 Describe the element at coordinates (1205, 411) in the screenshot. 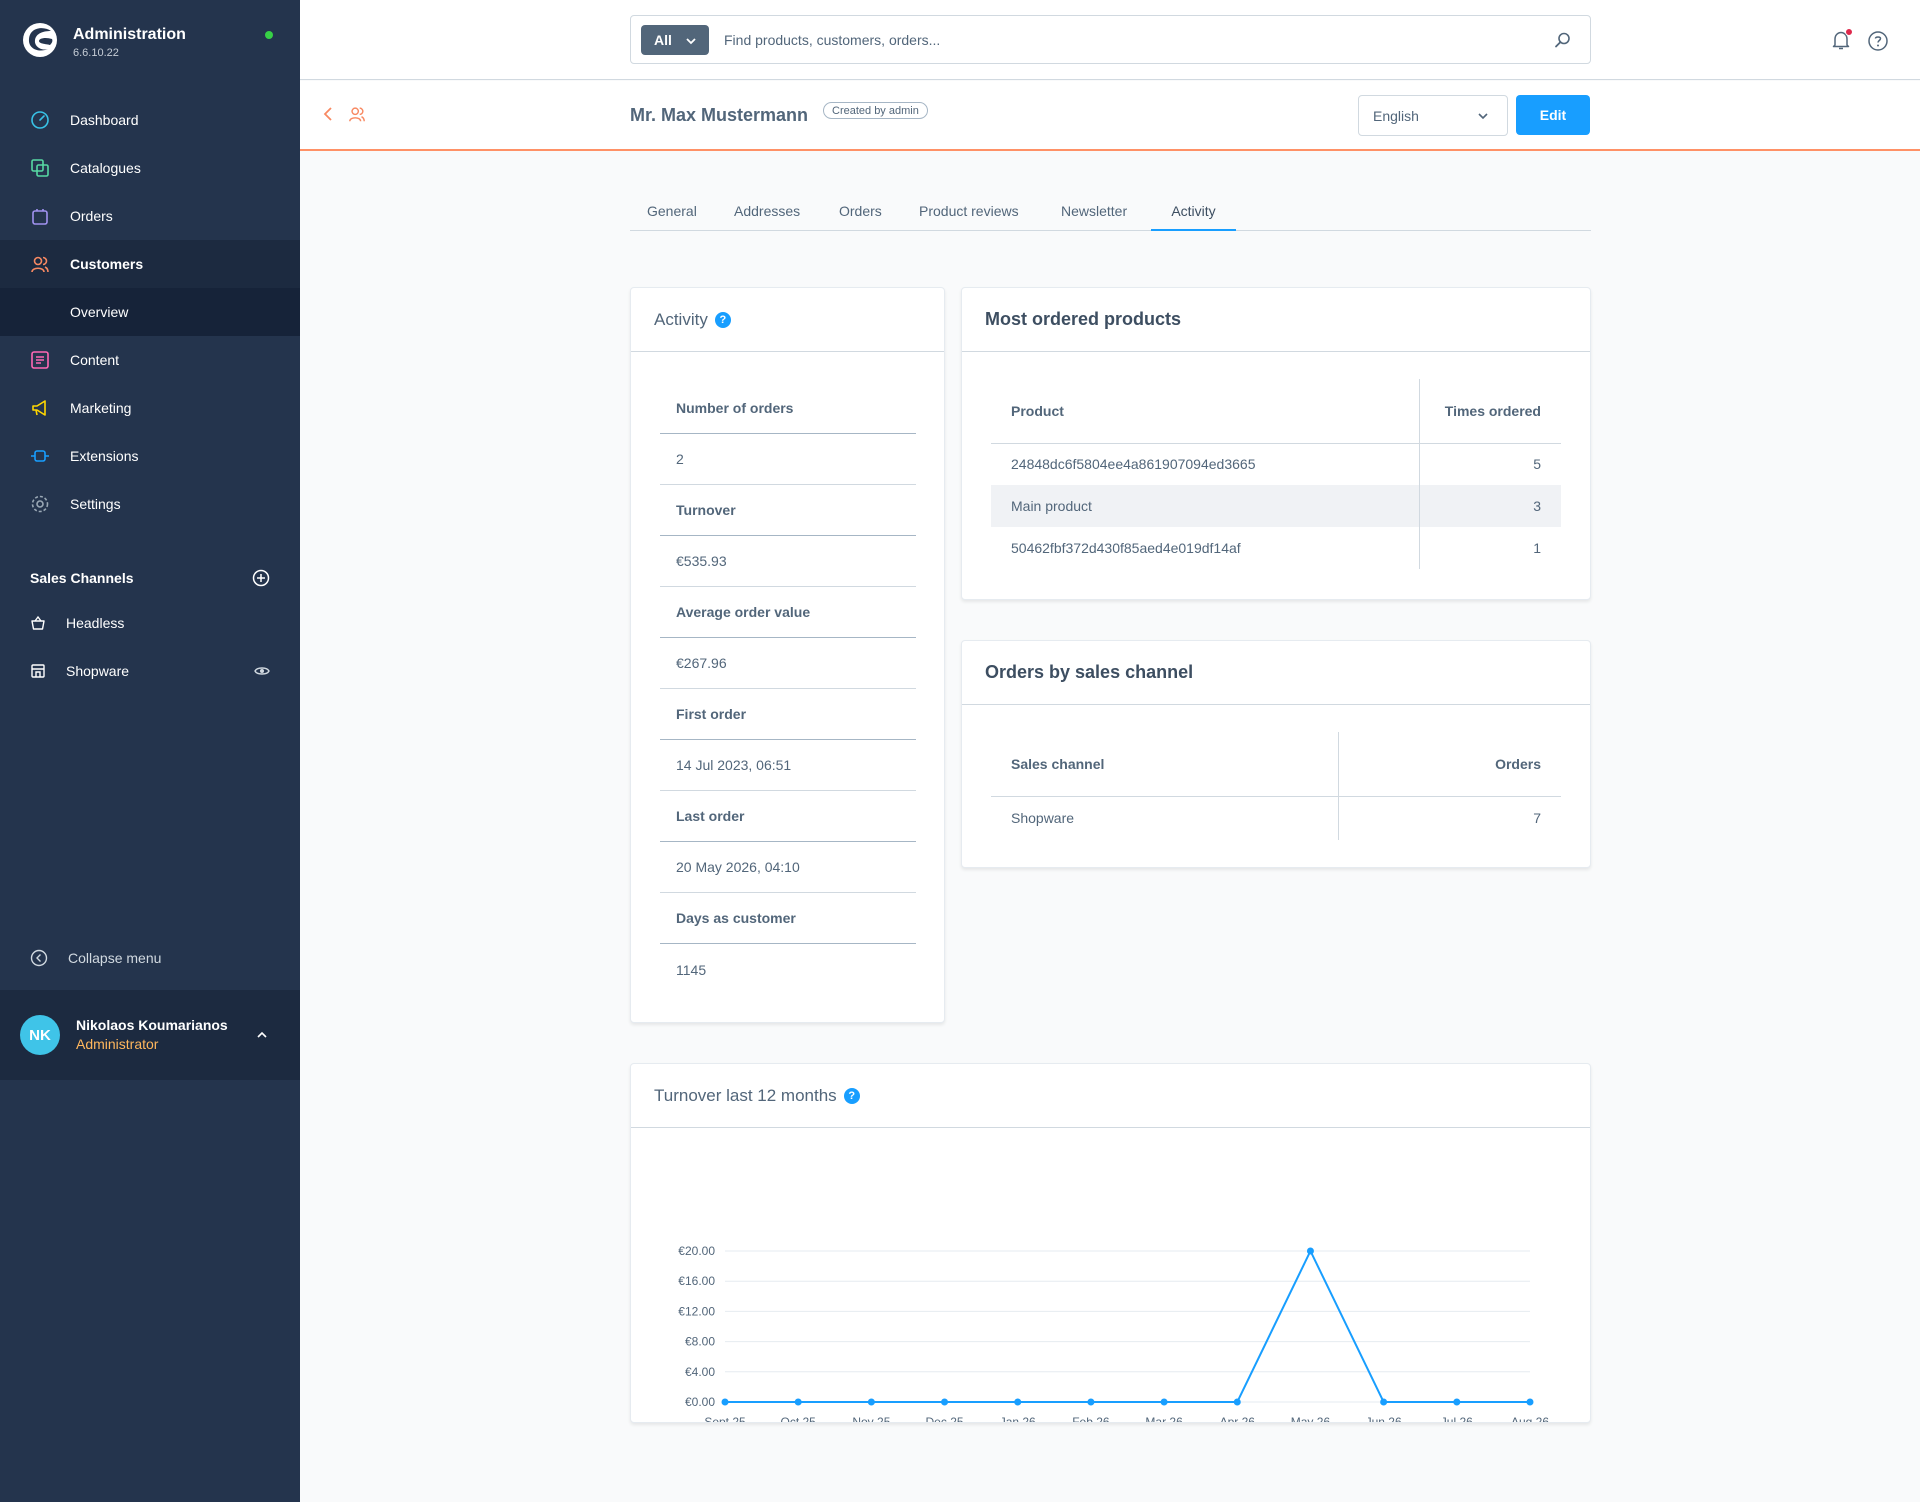

I see `column-header-product: Product` at that location.